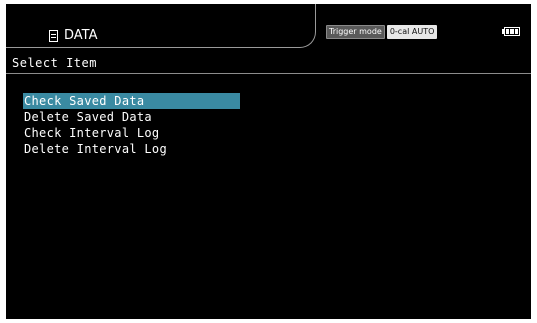 This screenshot has height=323, width=537. What do you see at coordinates (131, 117) in the screenshot?
I see `menu-item-delete-saved-data: Delete Saved Data` at bounding box center [131, 117].